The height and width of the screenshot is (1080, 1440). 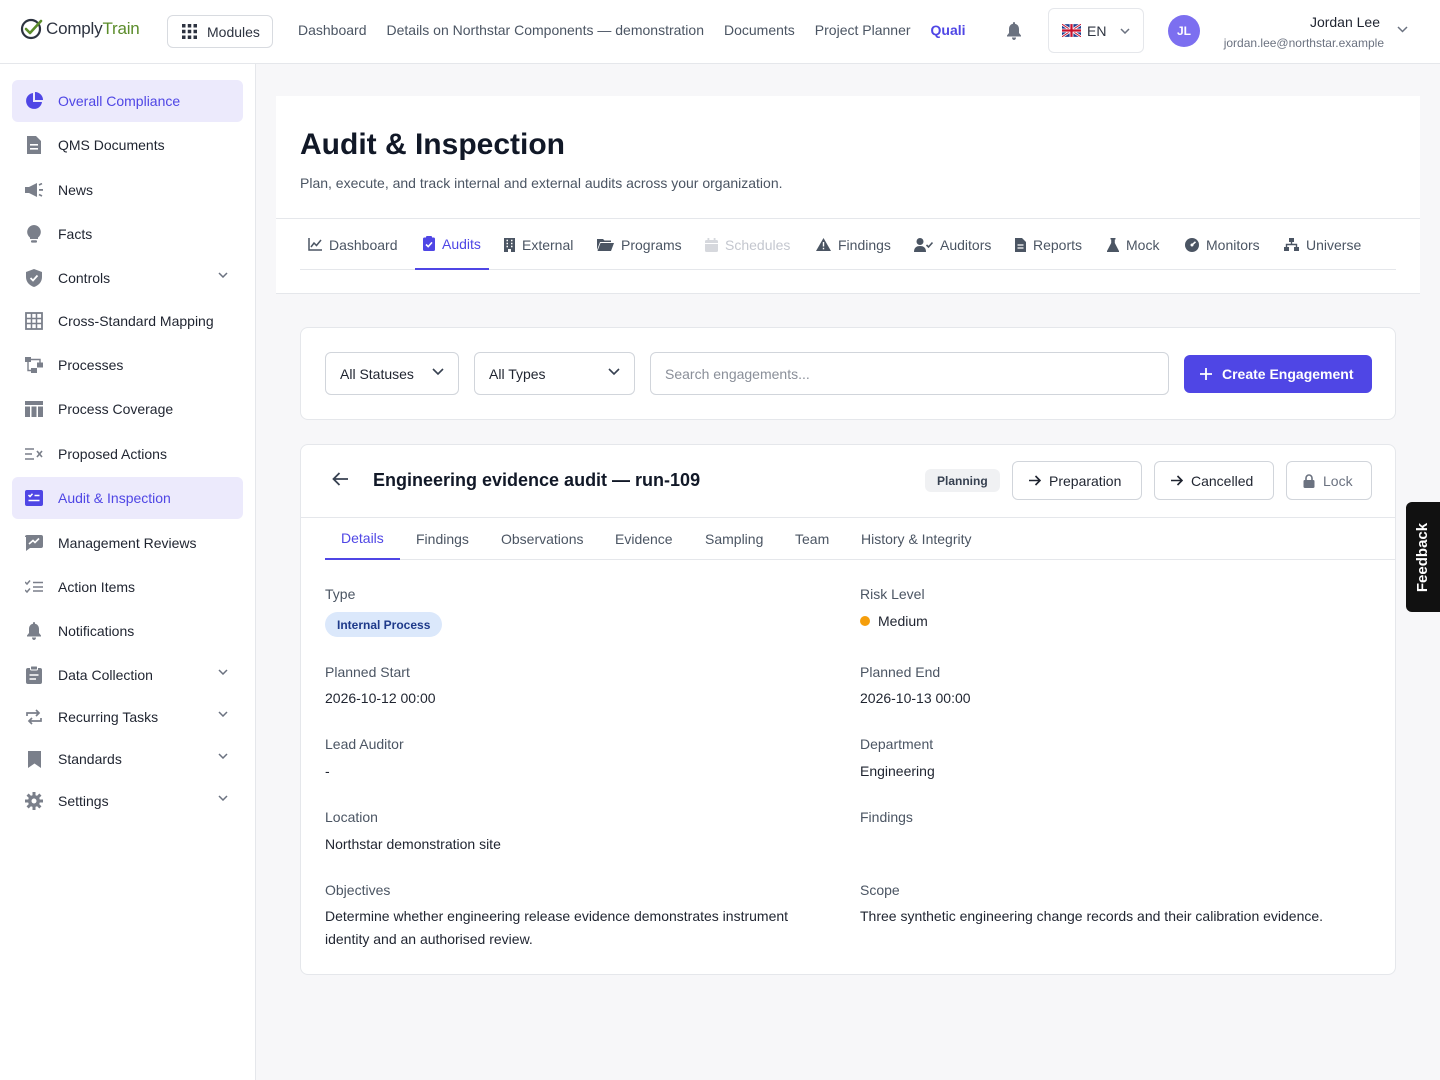 What do you see at coordinates (119, 101) in the screenshot?
I see `sidebar-item-label: Overall Compliance` at bounding box center [119, 101].